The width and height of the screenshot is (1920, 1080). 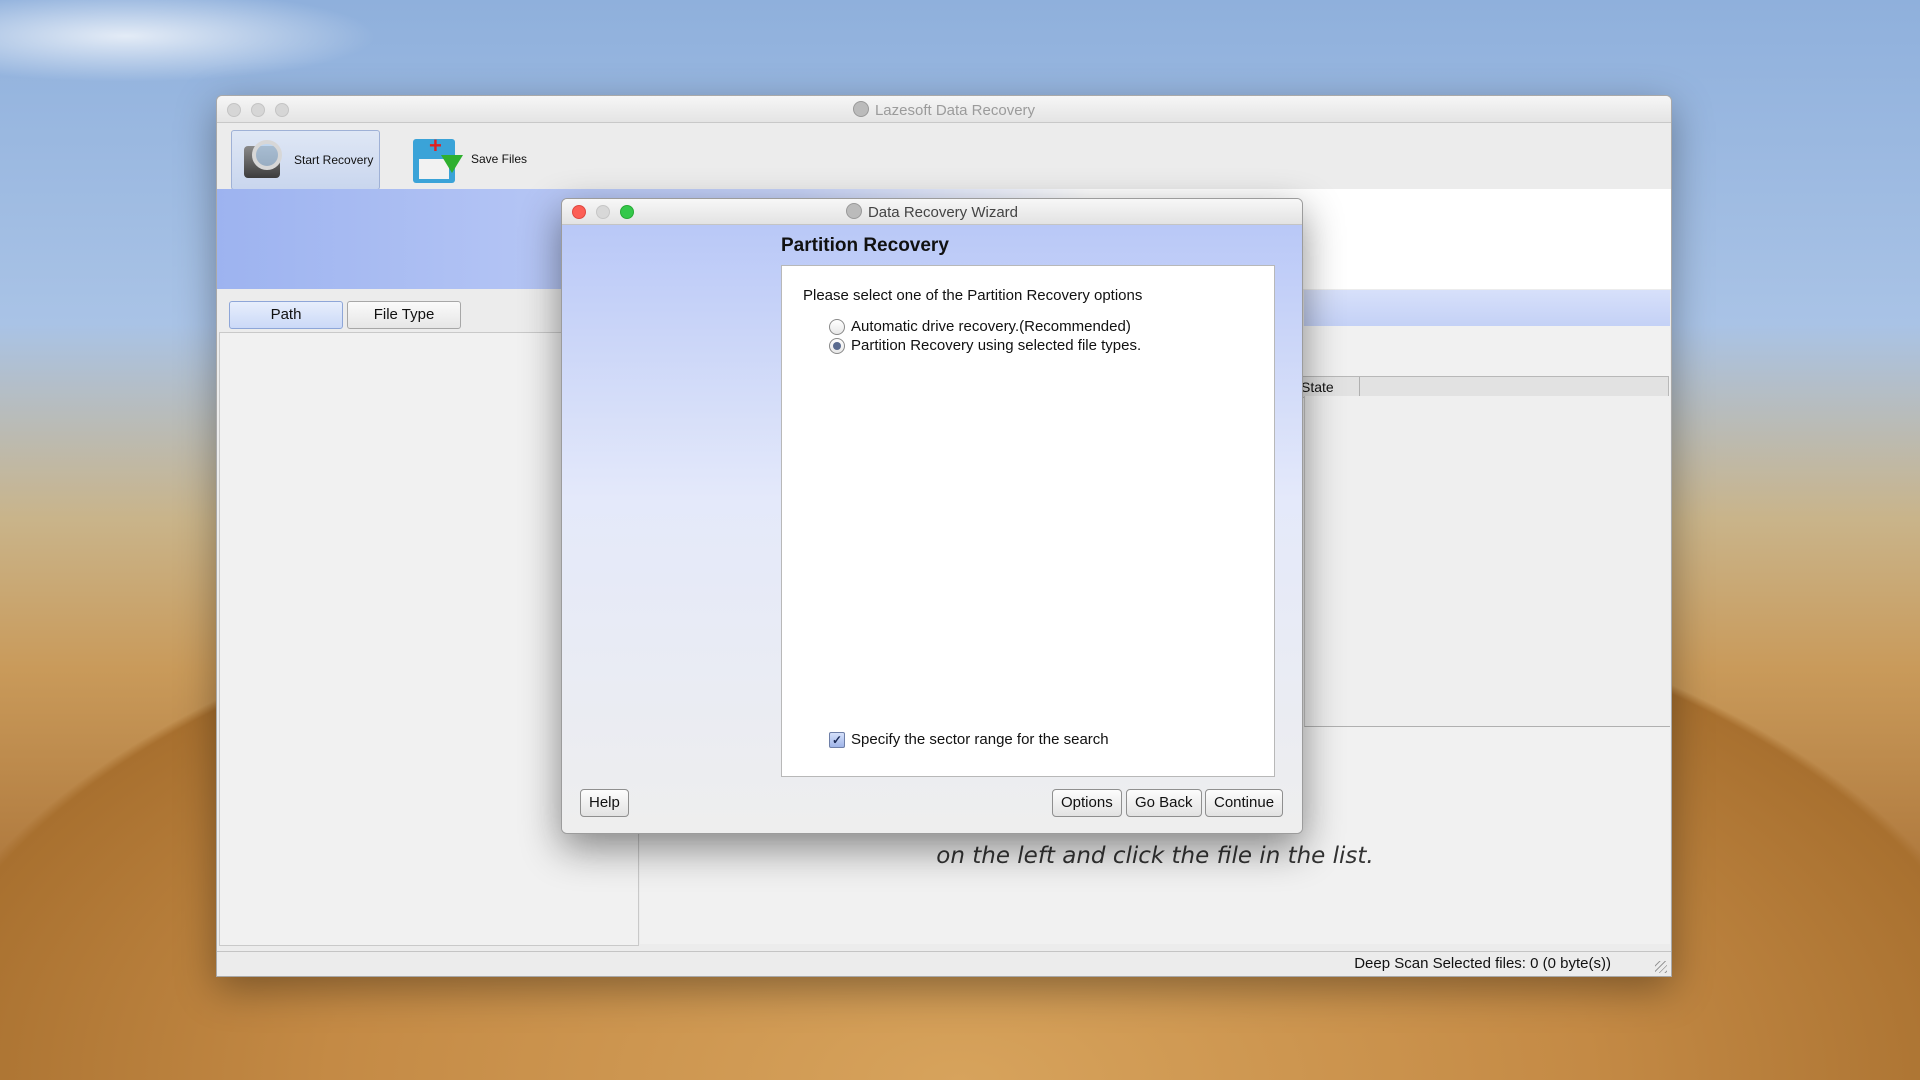 What do you see at coordinates (980, 739) in the screenshot?
I see `sector-range-label: Specify the sector range for the search` at bounding box center [980, 739].